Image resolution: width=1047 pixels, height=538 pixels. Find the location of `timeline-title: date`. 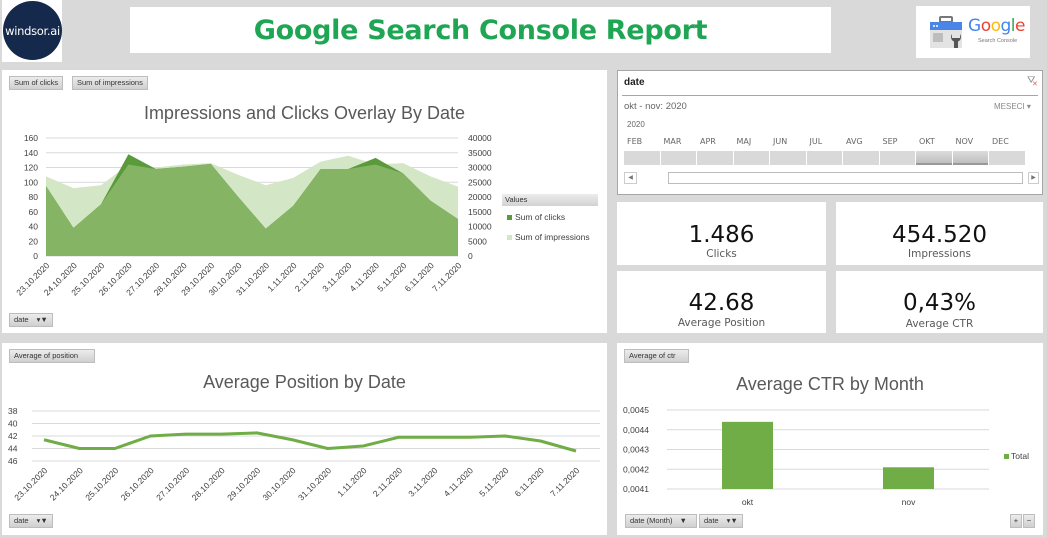

timeline-title: date is located at coordinates (634, 82).